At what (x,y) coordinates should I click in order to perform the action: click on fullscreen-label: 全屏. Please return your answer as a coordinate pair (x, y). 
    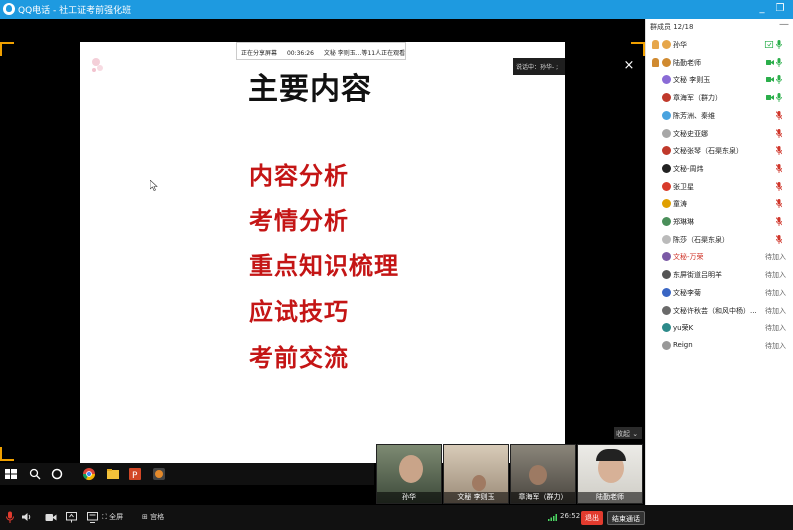
    Looking at the image, I should click on (116, 517).